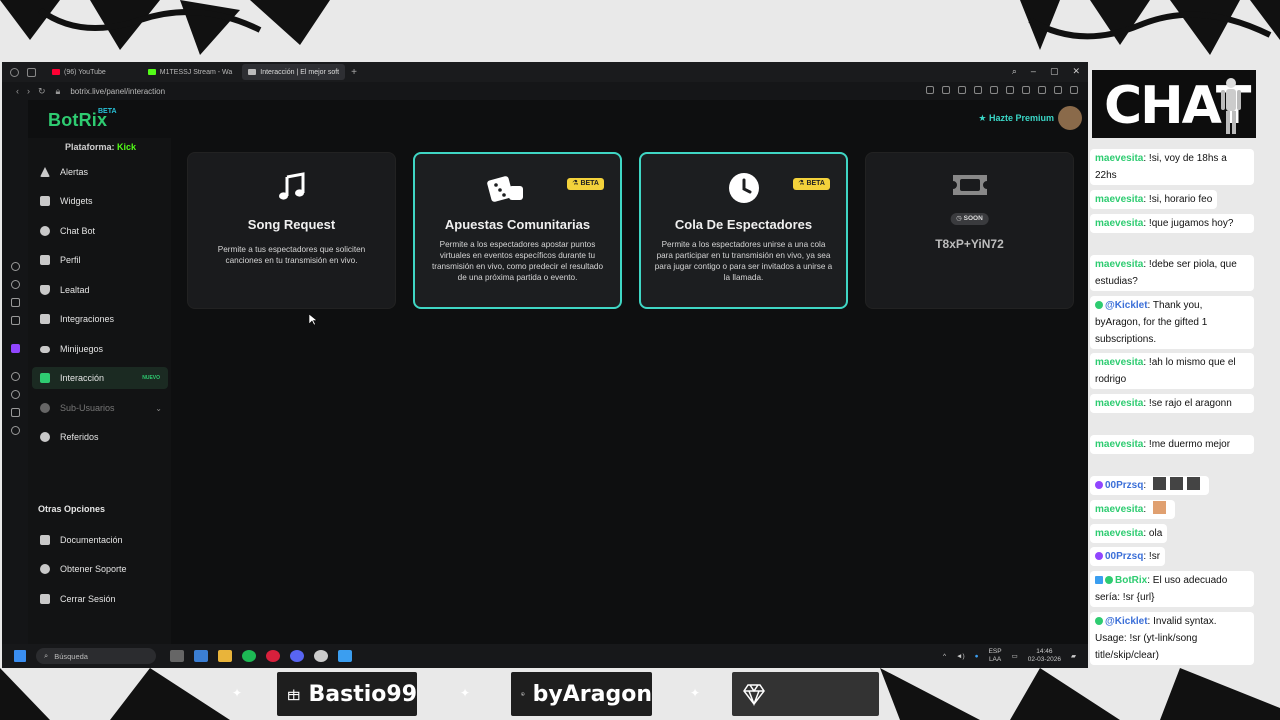  Describe the element at coordinates (15, 266) in the screenshot. I see `rail-history-icon` at that location.